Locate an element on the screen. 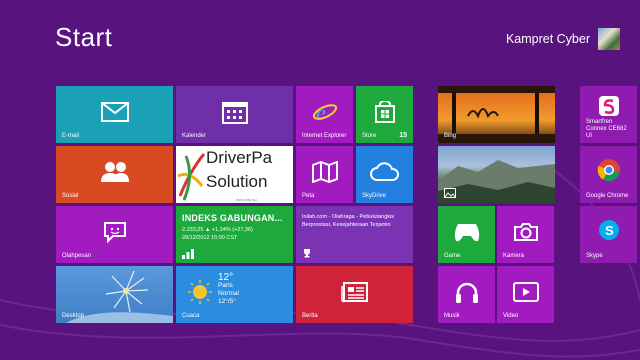 This screenshot has height=360, width=640. driverpack-word1: DriverPa is located at coordinates (239, 157).